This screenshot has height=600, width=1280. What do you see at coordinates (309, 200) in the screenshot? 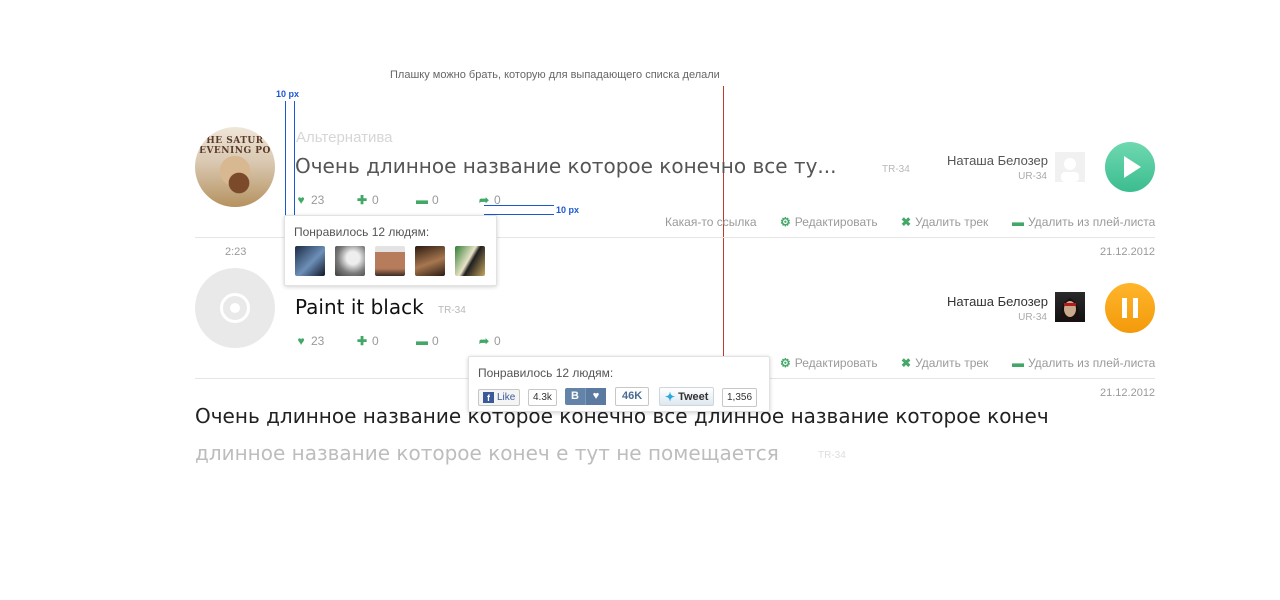
I see `track1-like-stat: ♥ 23` at bounding box center [309, 200].